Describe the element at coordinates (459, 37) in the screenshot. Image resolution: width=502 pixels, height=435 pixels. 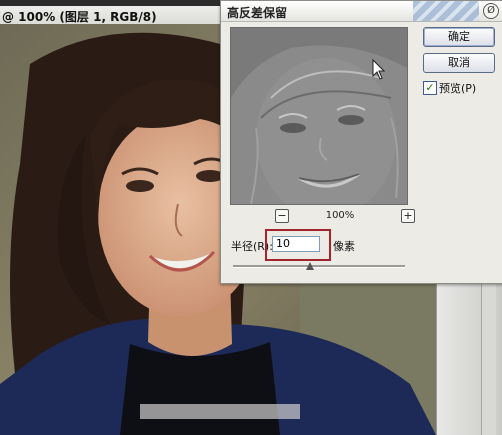
I see `ok-button: 确定` at that location.